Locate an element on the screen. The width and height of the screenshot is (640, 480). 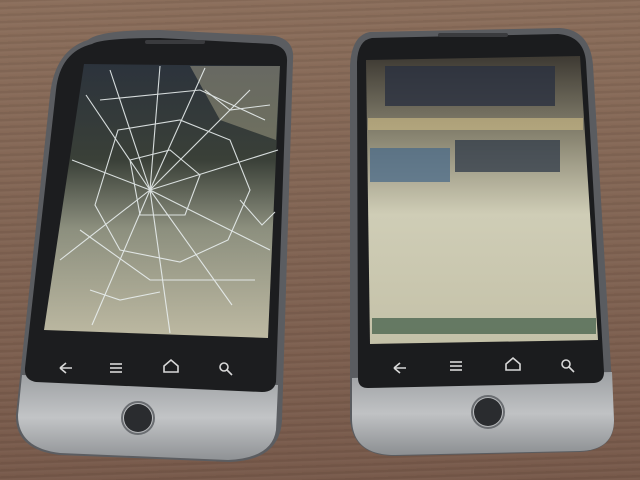
right-screen-green-strip is located at coordinates (484, 326).